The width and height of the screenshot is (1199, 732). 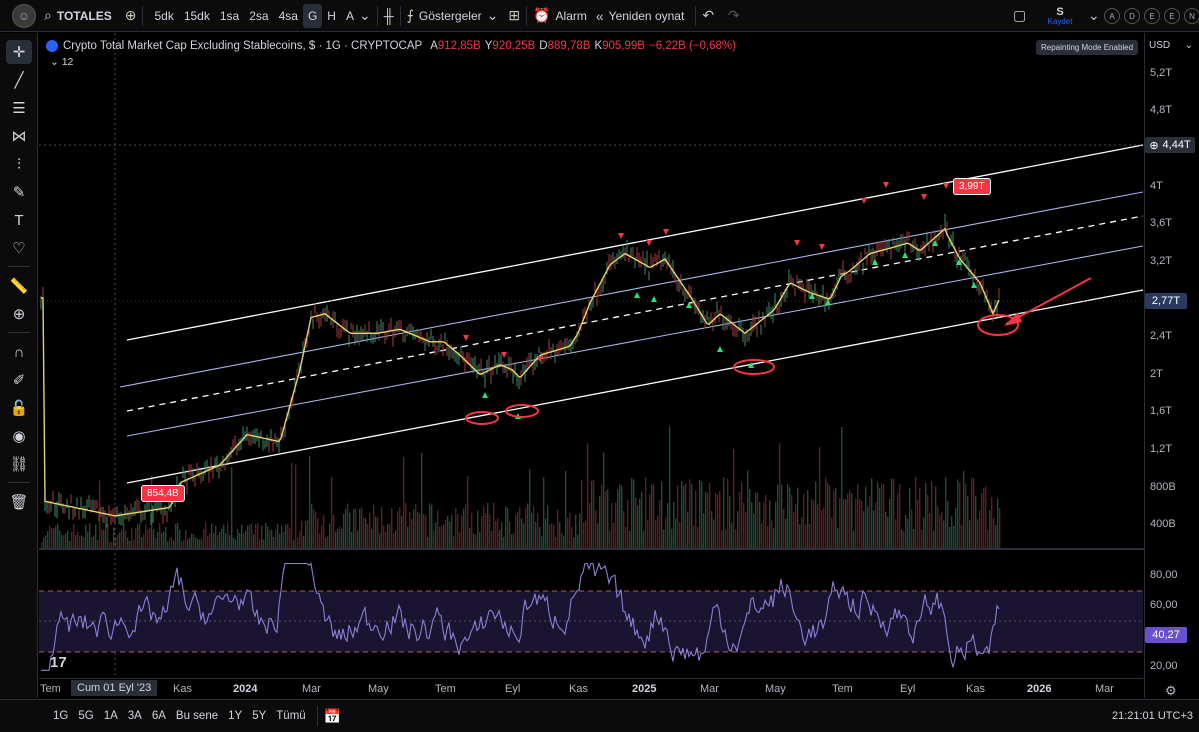 What do you see at coordinates (720, 300) in the screenshot?
I see `signal-markers` at bounding box center [720, 300].